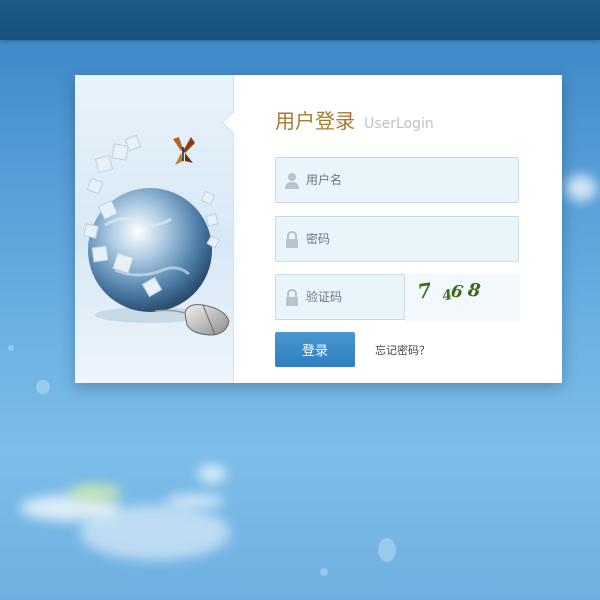 Image resolution: width=600 pixels, height=600 pixels. I want to click on password-field, so click(397, 239).